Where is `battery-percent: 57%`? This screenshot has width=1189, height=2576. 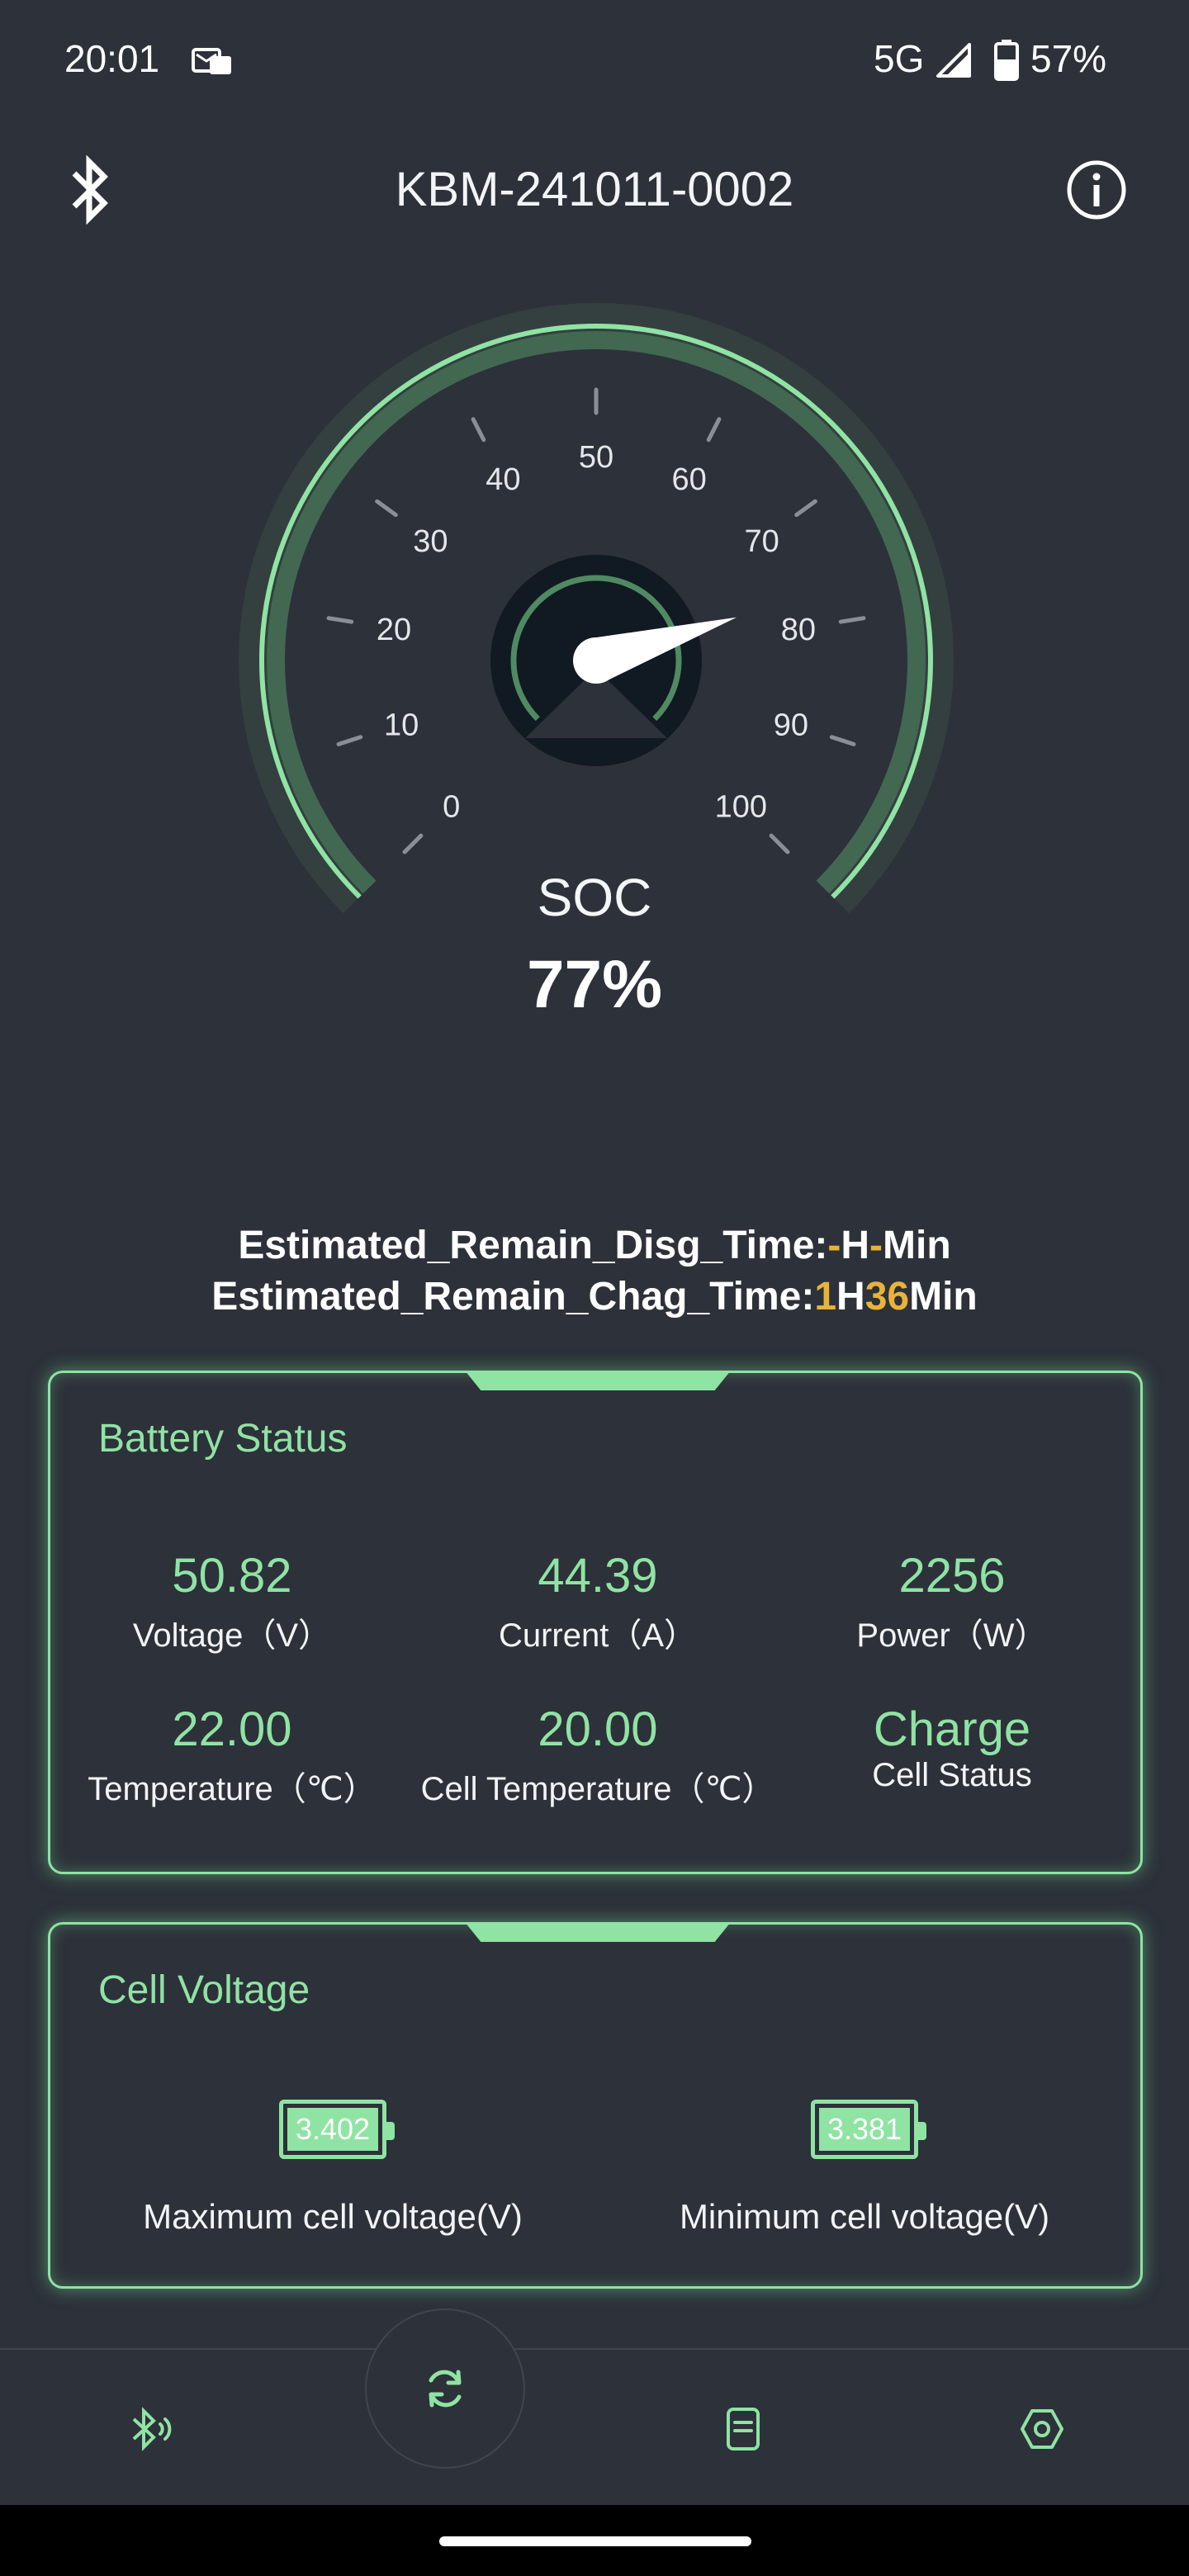
battery-percent: 57% is located at coordinates (1068, 58).